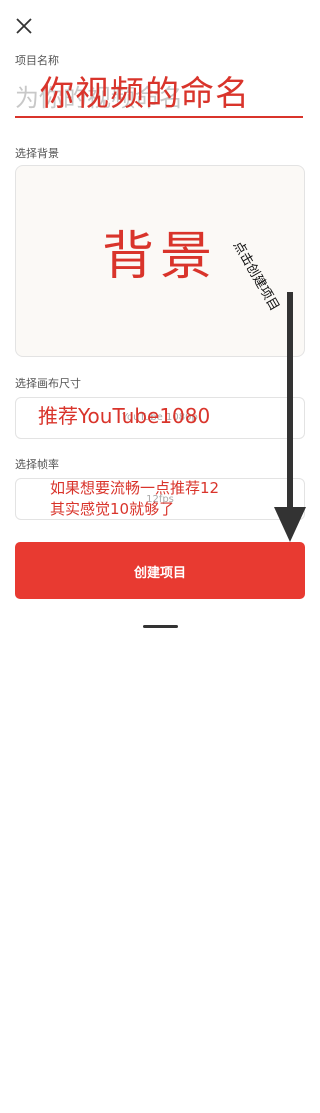  I want to click on frame-rate-annotation-line1: 如果想要流畅一点推荐12, so click(135, 488).